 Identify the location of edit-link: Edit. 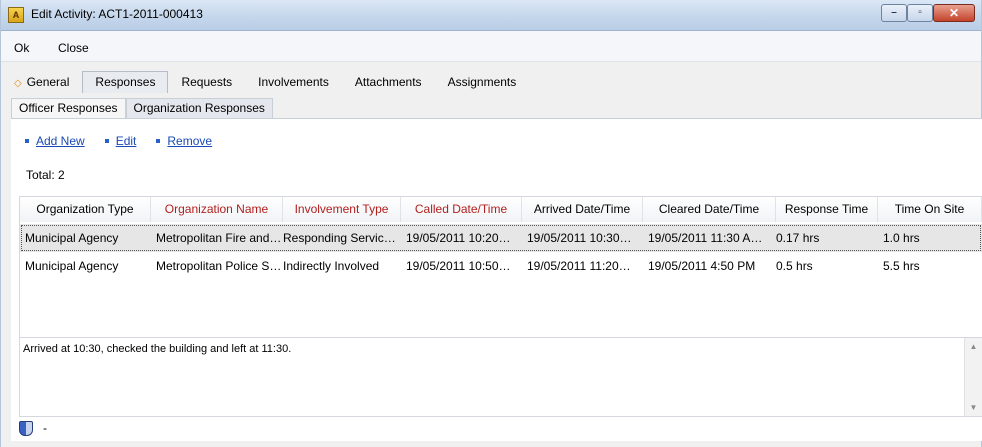
(120, 141).